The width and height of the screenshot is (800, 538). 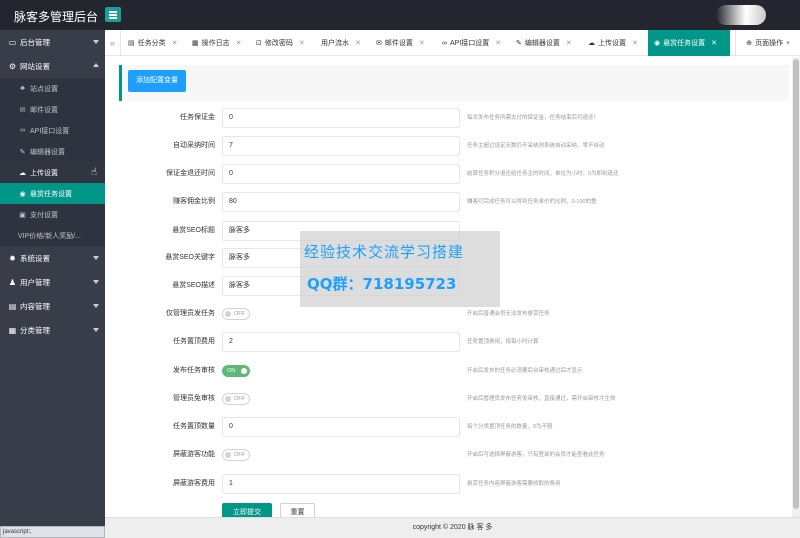 I want to click on scrollbar-thumb, so click(x=796, y=284).